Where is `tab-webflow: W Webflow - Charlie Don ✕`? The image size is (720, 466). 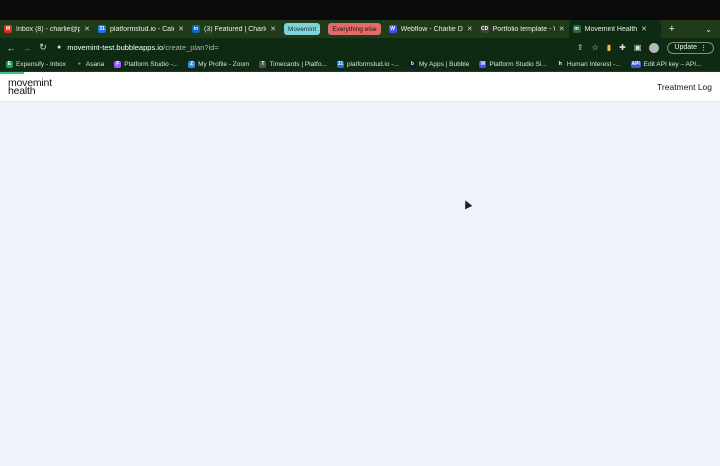
tab-webflow: W Webflow - Charlie Don ✕ is located at coordinates (431, 29).